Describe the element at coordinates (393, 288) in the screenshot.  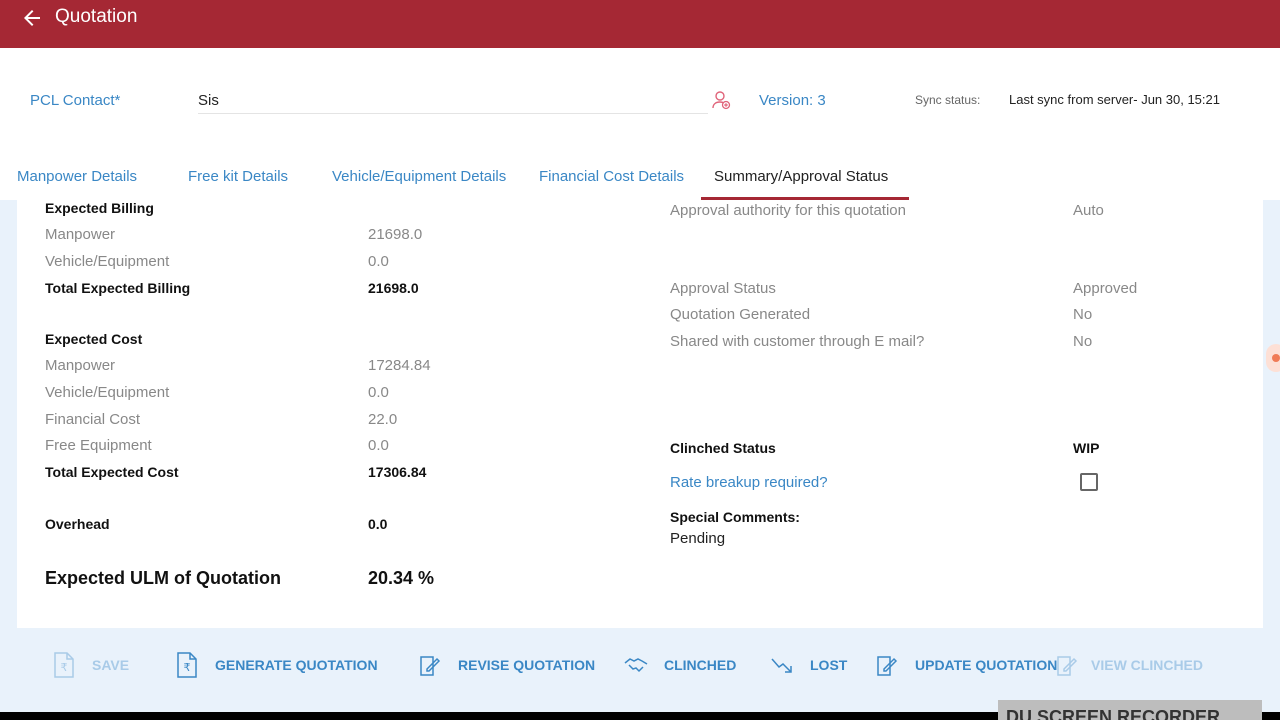
I see `total-billing-value: 21698.0` at that location.